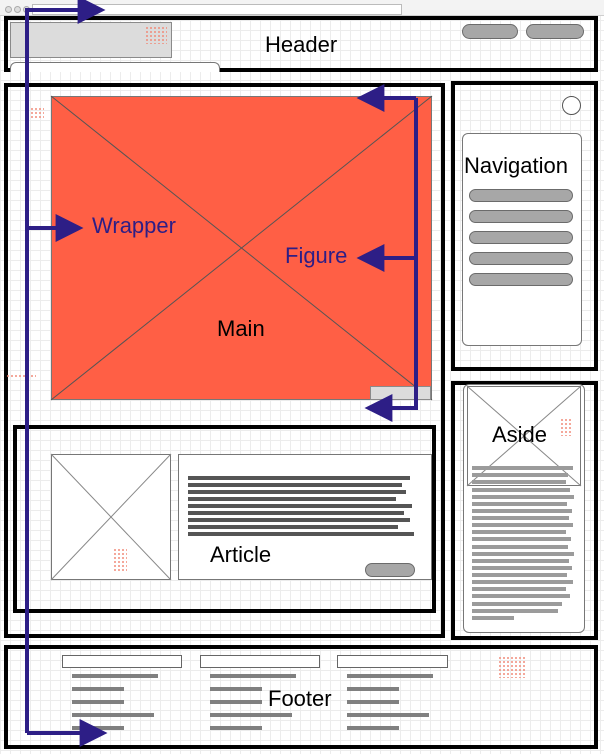  I want to click on figure-arrow, so click(391, 260).